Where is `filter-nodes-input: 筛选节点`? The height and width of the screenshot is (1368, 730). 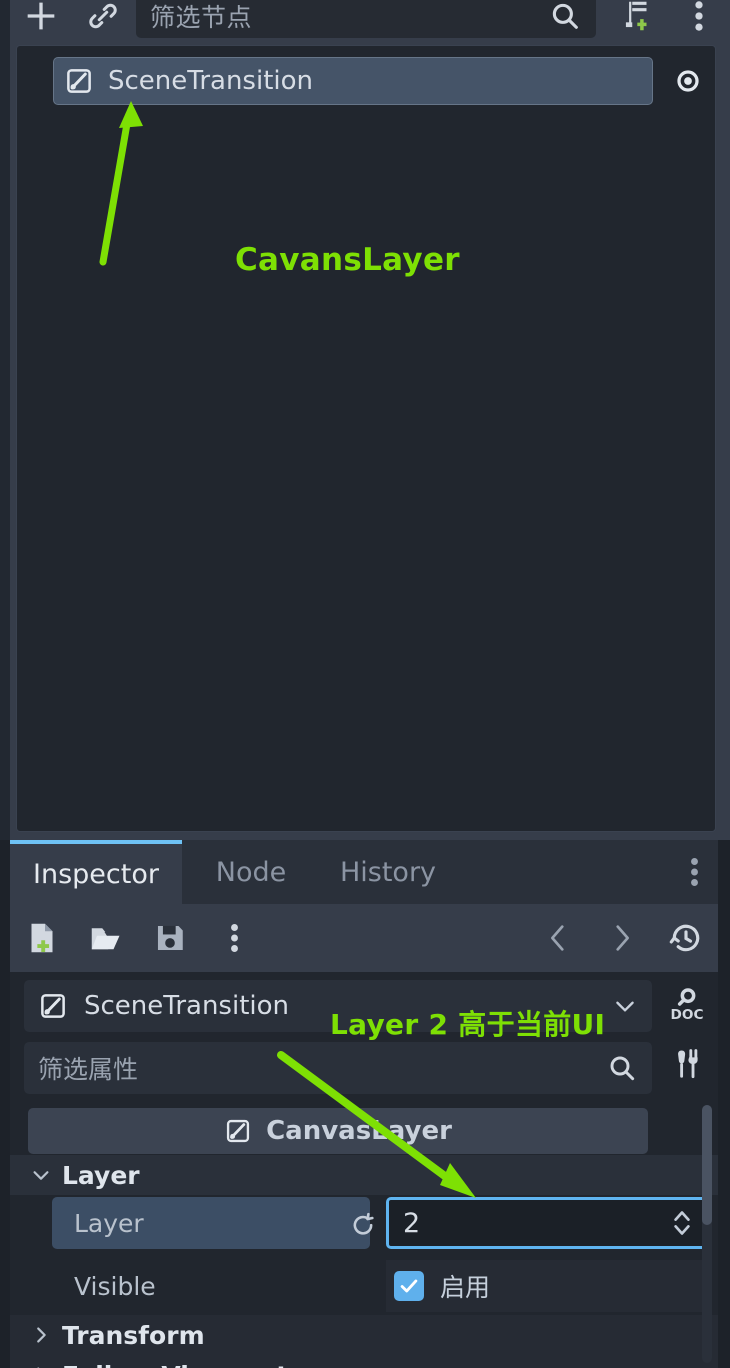 filter-nodes-input: 筛选节点 is located at coordinates (366, 19).